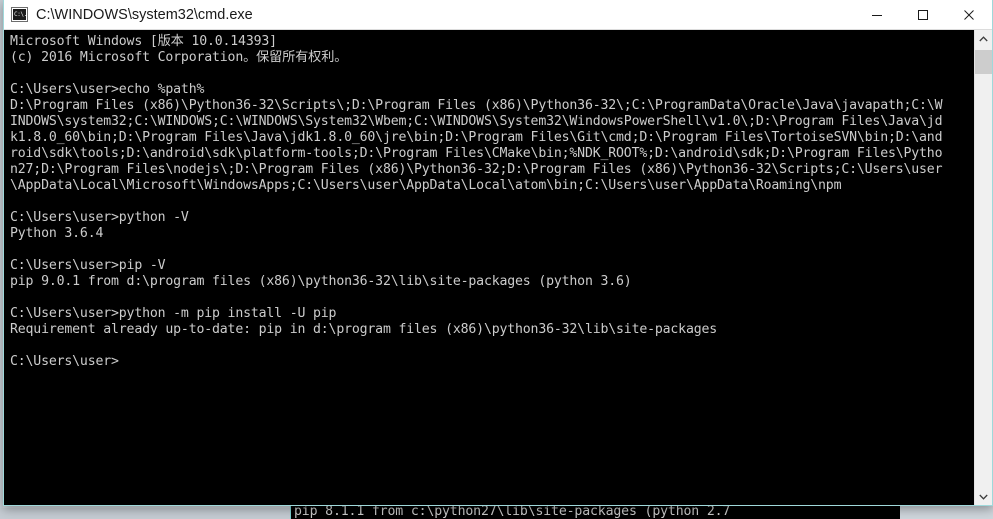 This screenshot has height=519, width=993. Describe the element at coordinates (57, 233) in the screenshot. I see `terminal-line: Python 3.6.4` at that location.